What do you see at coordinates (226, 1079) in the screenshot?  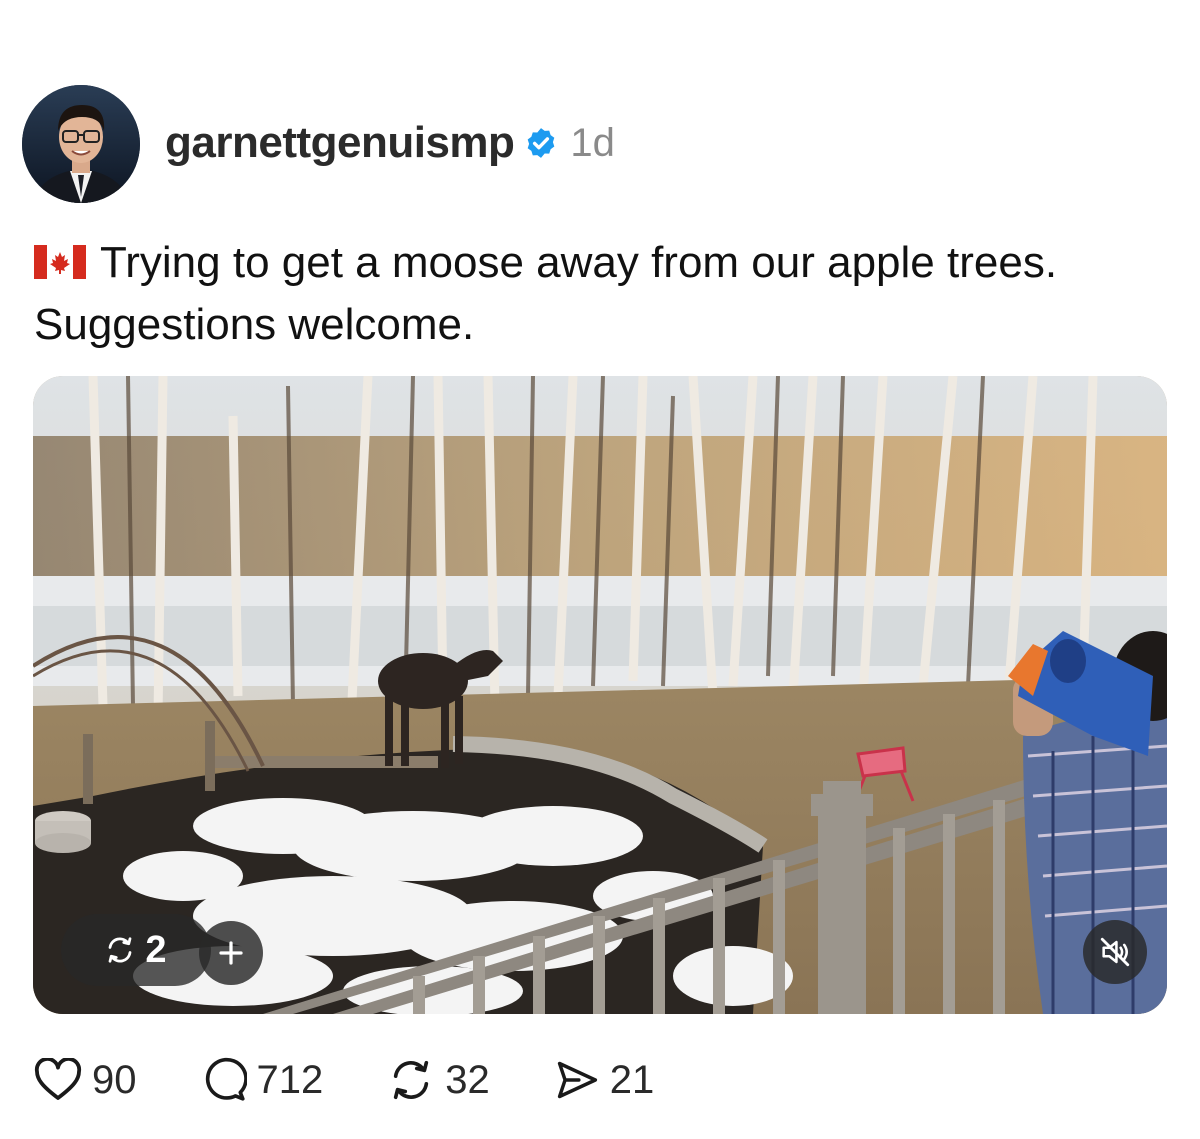 I see `comment-icon` at bounding box center [226, 1079].